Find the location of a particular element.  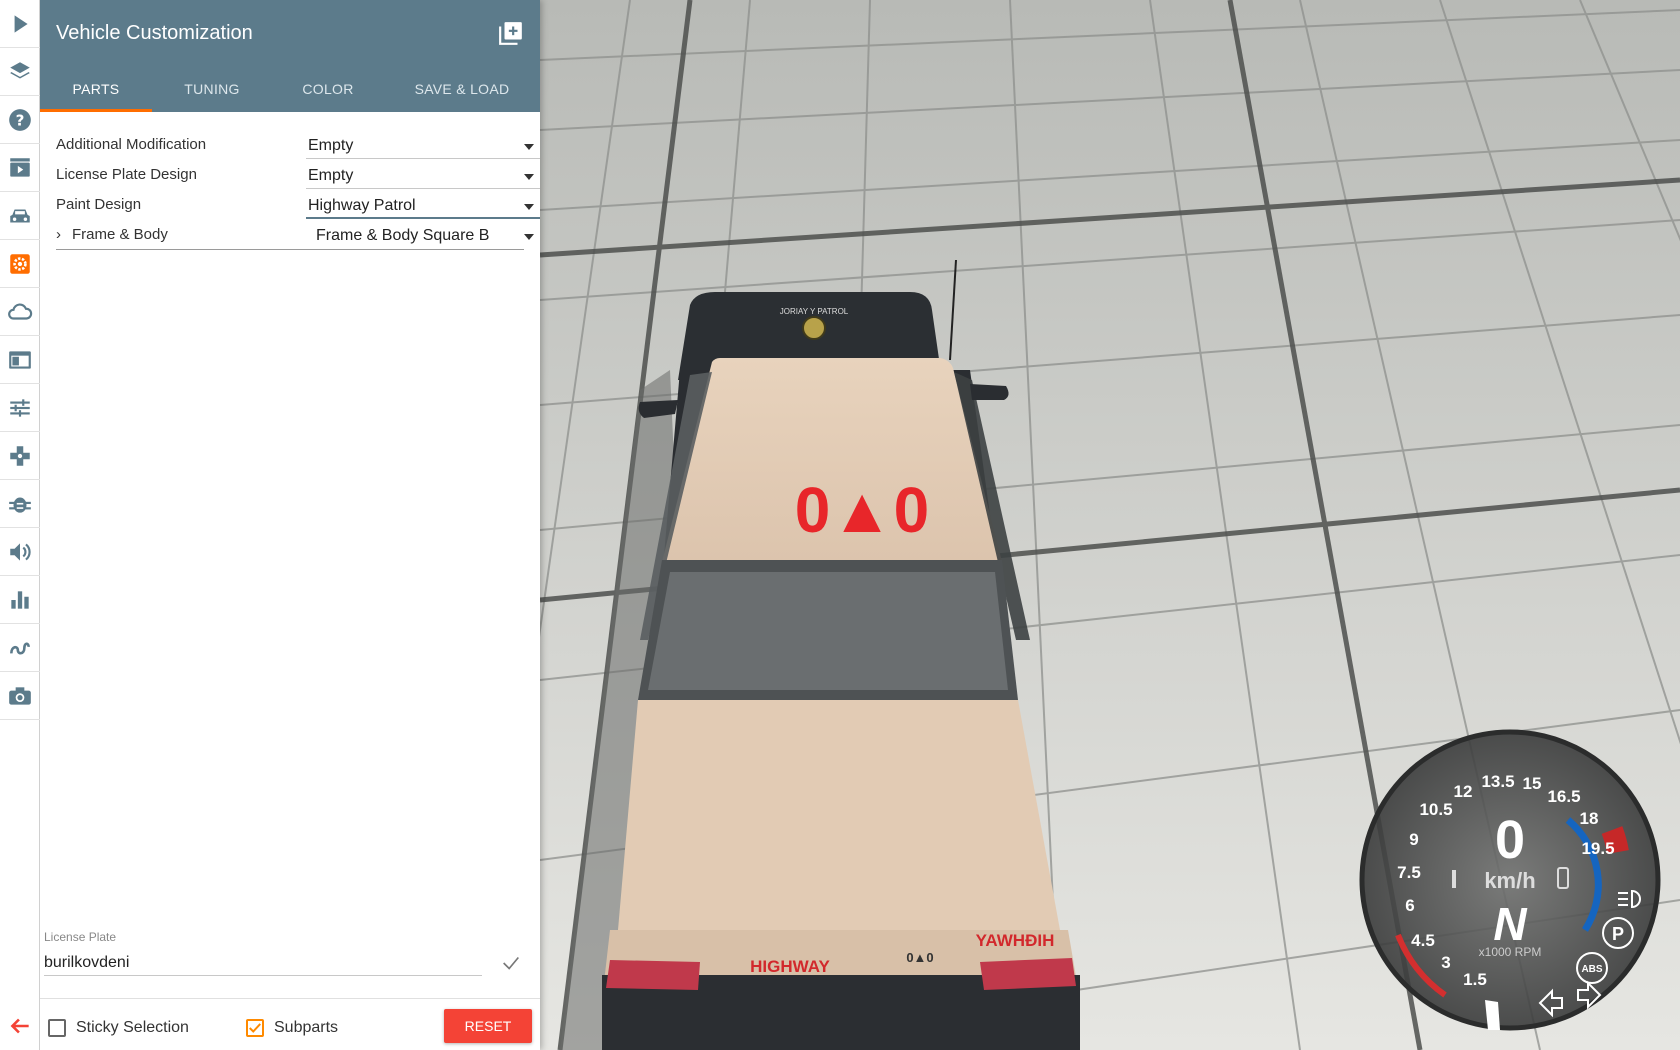

tab-parts: PARTS is located at coordinates (96, 89).